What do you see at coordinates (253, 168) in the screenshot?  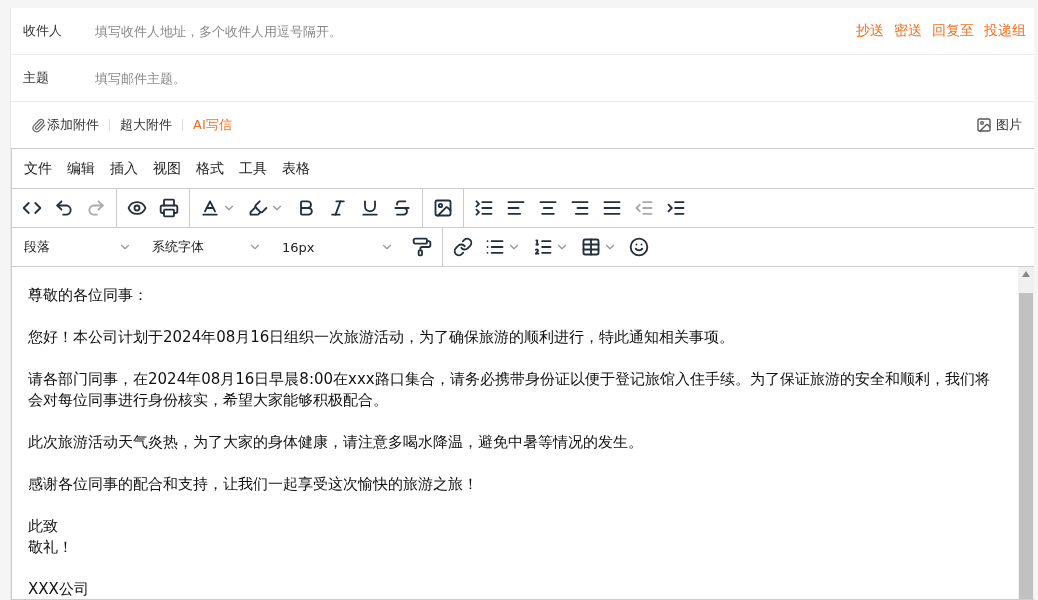 I see `menu-item: 工具` at bounding box center [253, 168].